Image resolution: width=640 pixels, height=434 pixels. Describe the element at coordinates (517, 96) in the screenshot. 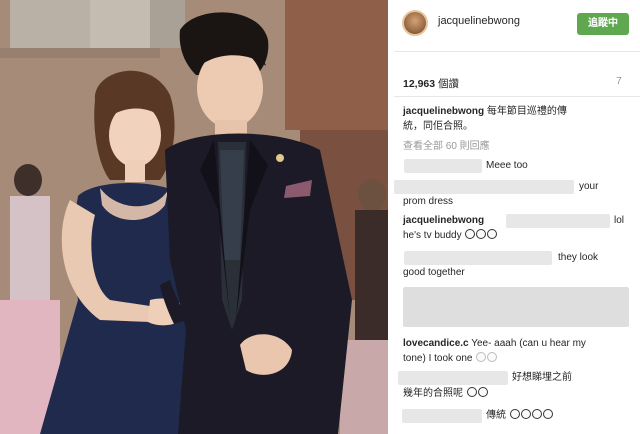

I see `likes-divider` at that location.